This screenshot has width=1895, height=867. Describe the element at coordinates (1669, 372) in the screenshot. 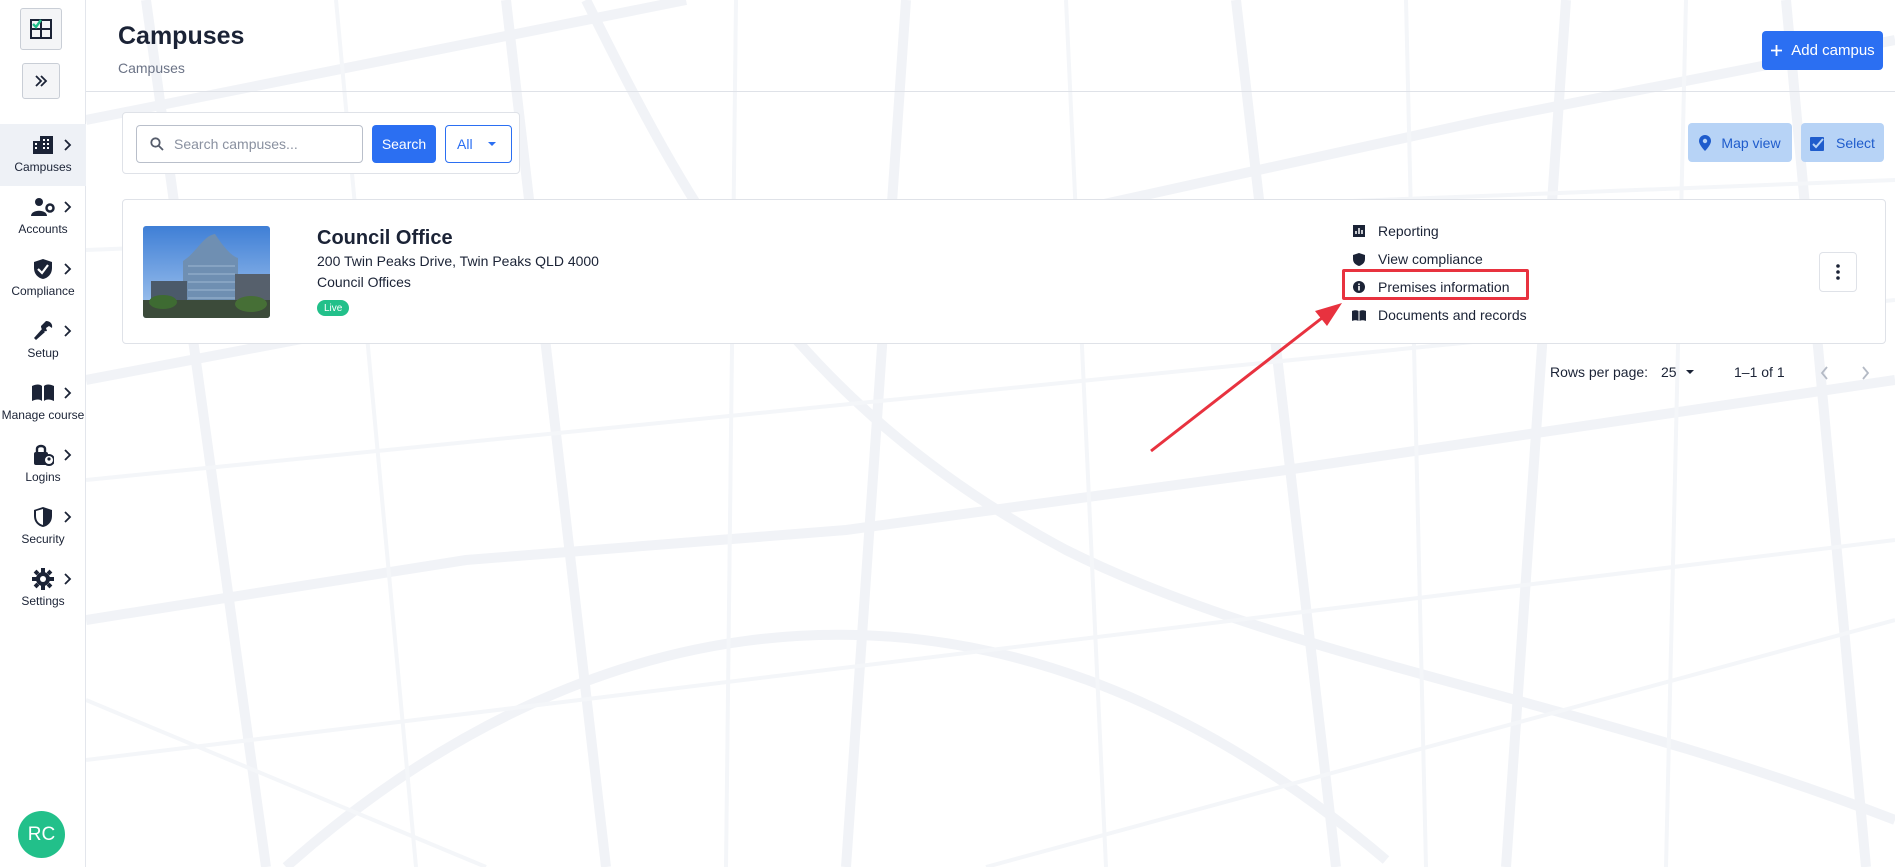

I see `rows-per-page-value: 25` at that location.